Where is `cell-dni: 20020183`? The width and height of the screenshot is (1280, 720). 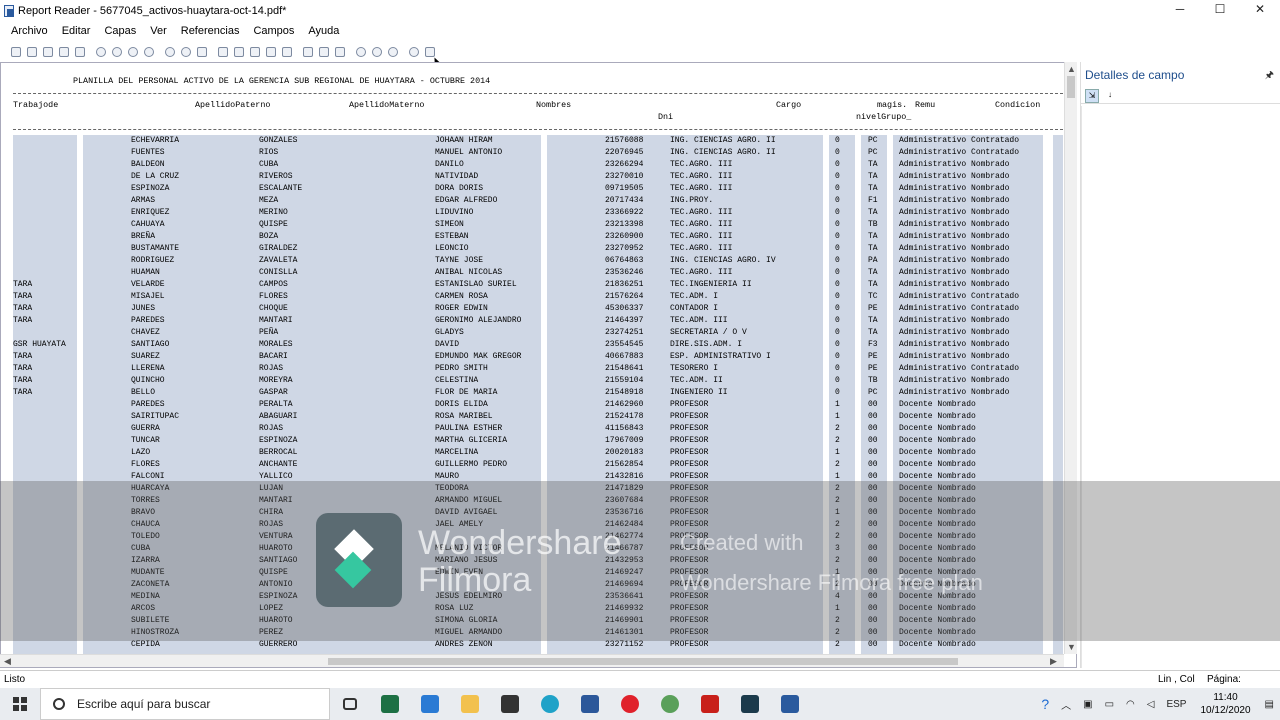 cell-dni: 20020183 is located at coordinates (624, 452).